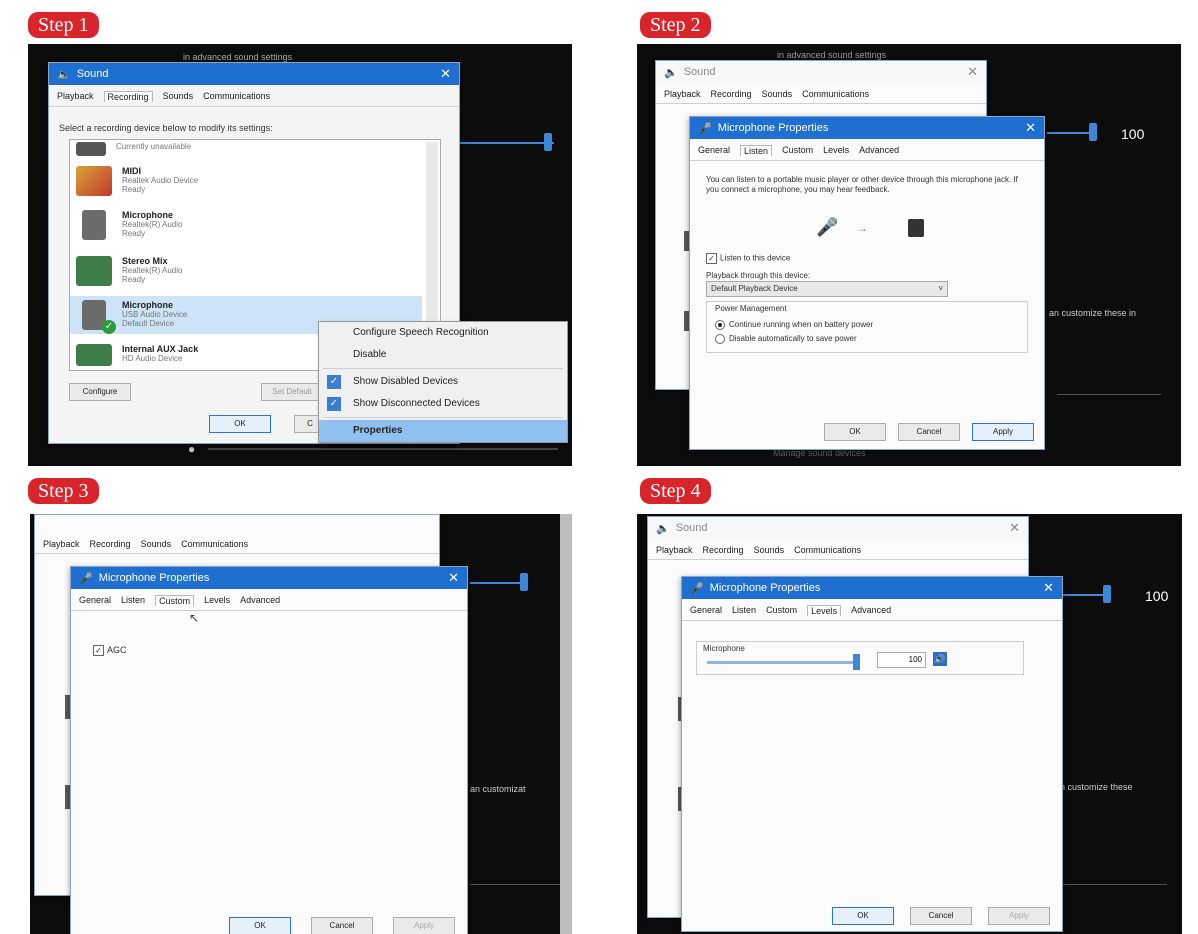 This screenshot has height=934, width=1198. Describe the element at coordinates (152, 270) in the screenshot. I see `device-driver: Realtek(R) Audio` at that location.